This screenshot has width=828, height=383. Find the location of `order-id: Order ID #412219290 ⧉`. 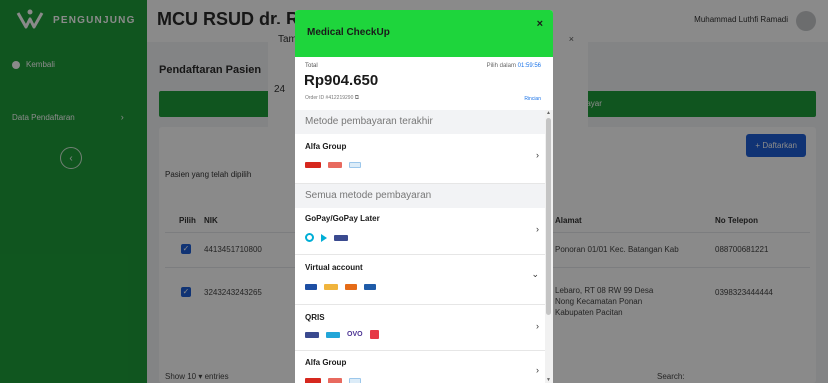

order-id: Order ID #412219290 ⧉ is located at coordinates (332, 98).